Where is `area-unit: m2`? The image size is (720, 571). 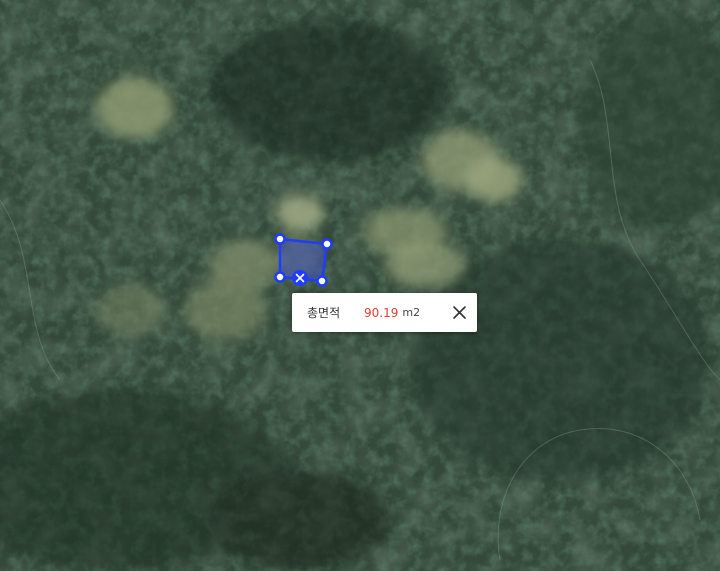 area-unit: m2 is located at coordinates (411, 312).